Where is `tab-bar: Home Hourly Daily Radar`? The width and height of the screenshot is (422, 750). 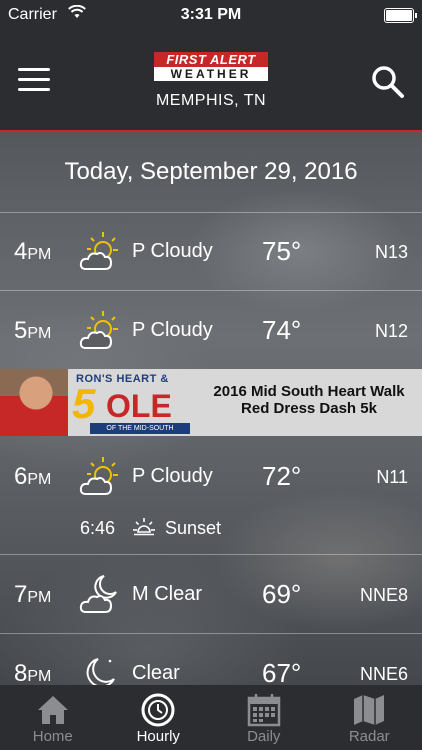 tab-bar: Home Hourly Daily Radar is located at coordinates (211, 717).